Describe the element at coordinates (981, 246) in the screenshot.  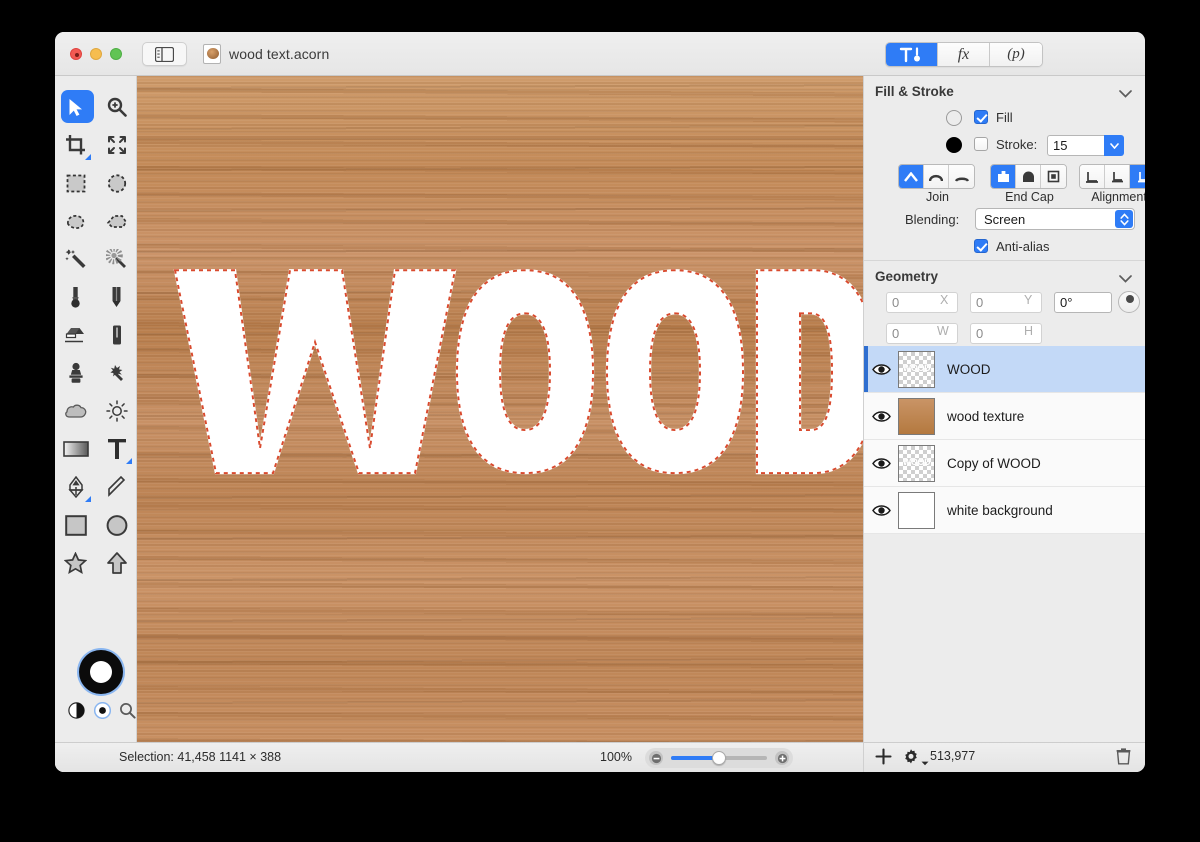
I see `antialias-checkbox` at that location.